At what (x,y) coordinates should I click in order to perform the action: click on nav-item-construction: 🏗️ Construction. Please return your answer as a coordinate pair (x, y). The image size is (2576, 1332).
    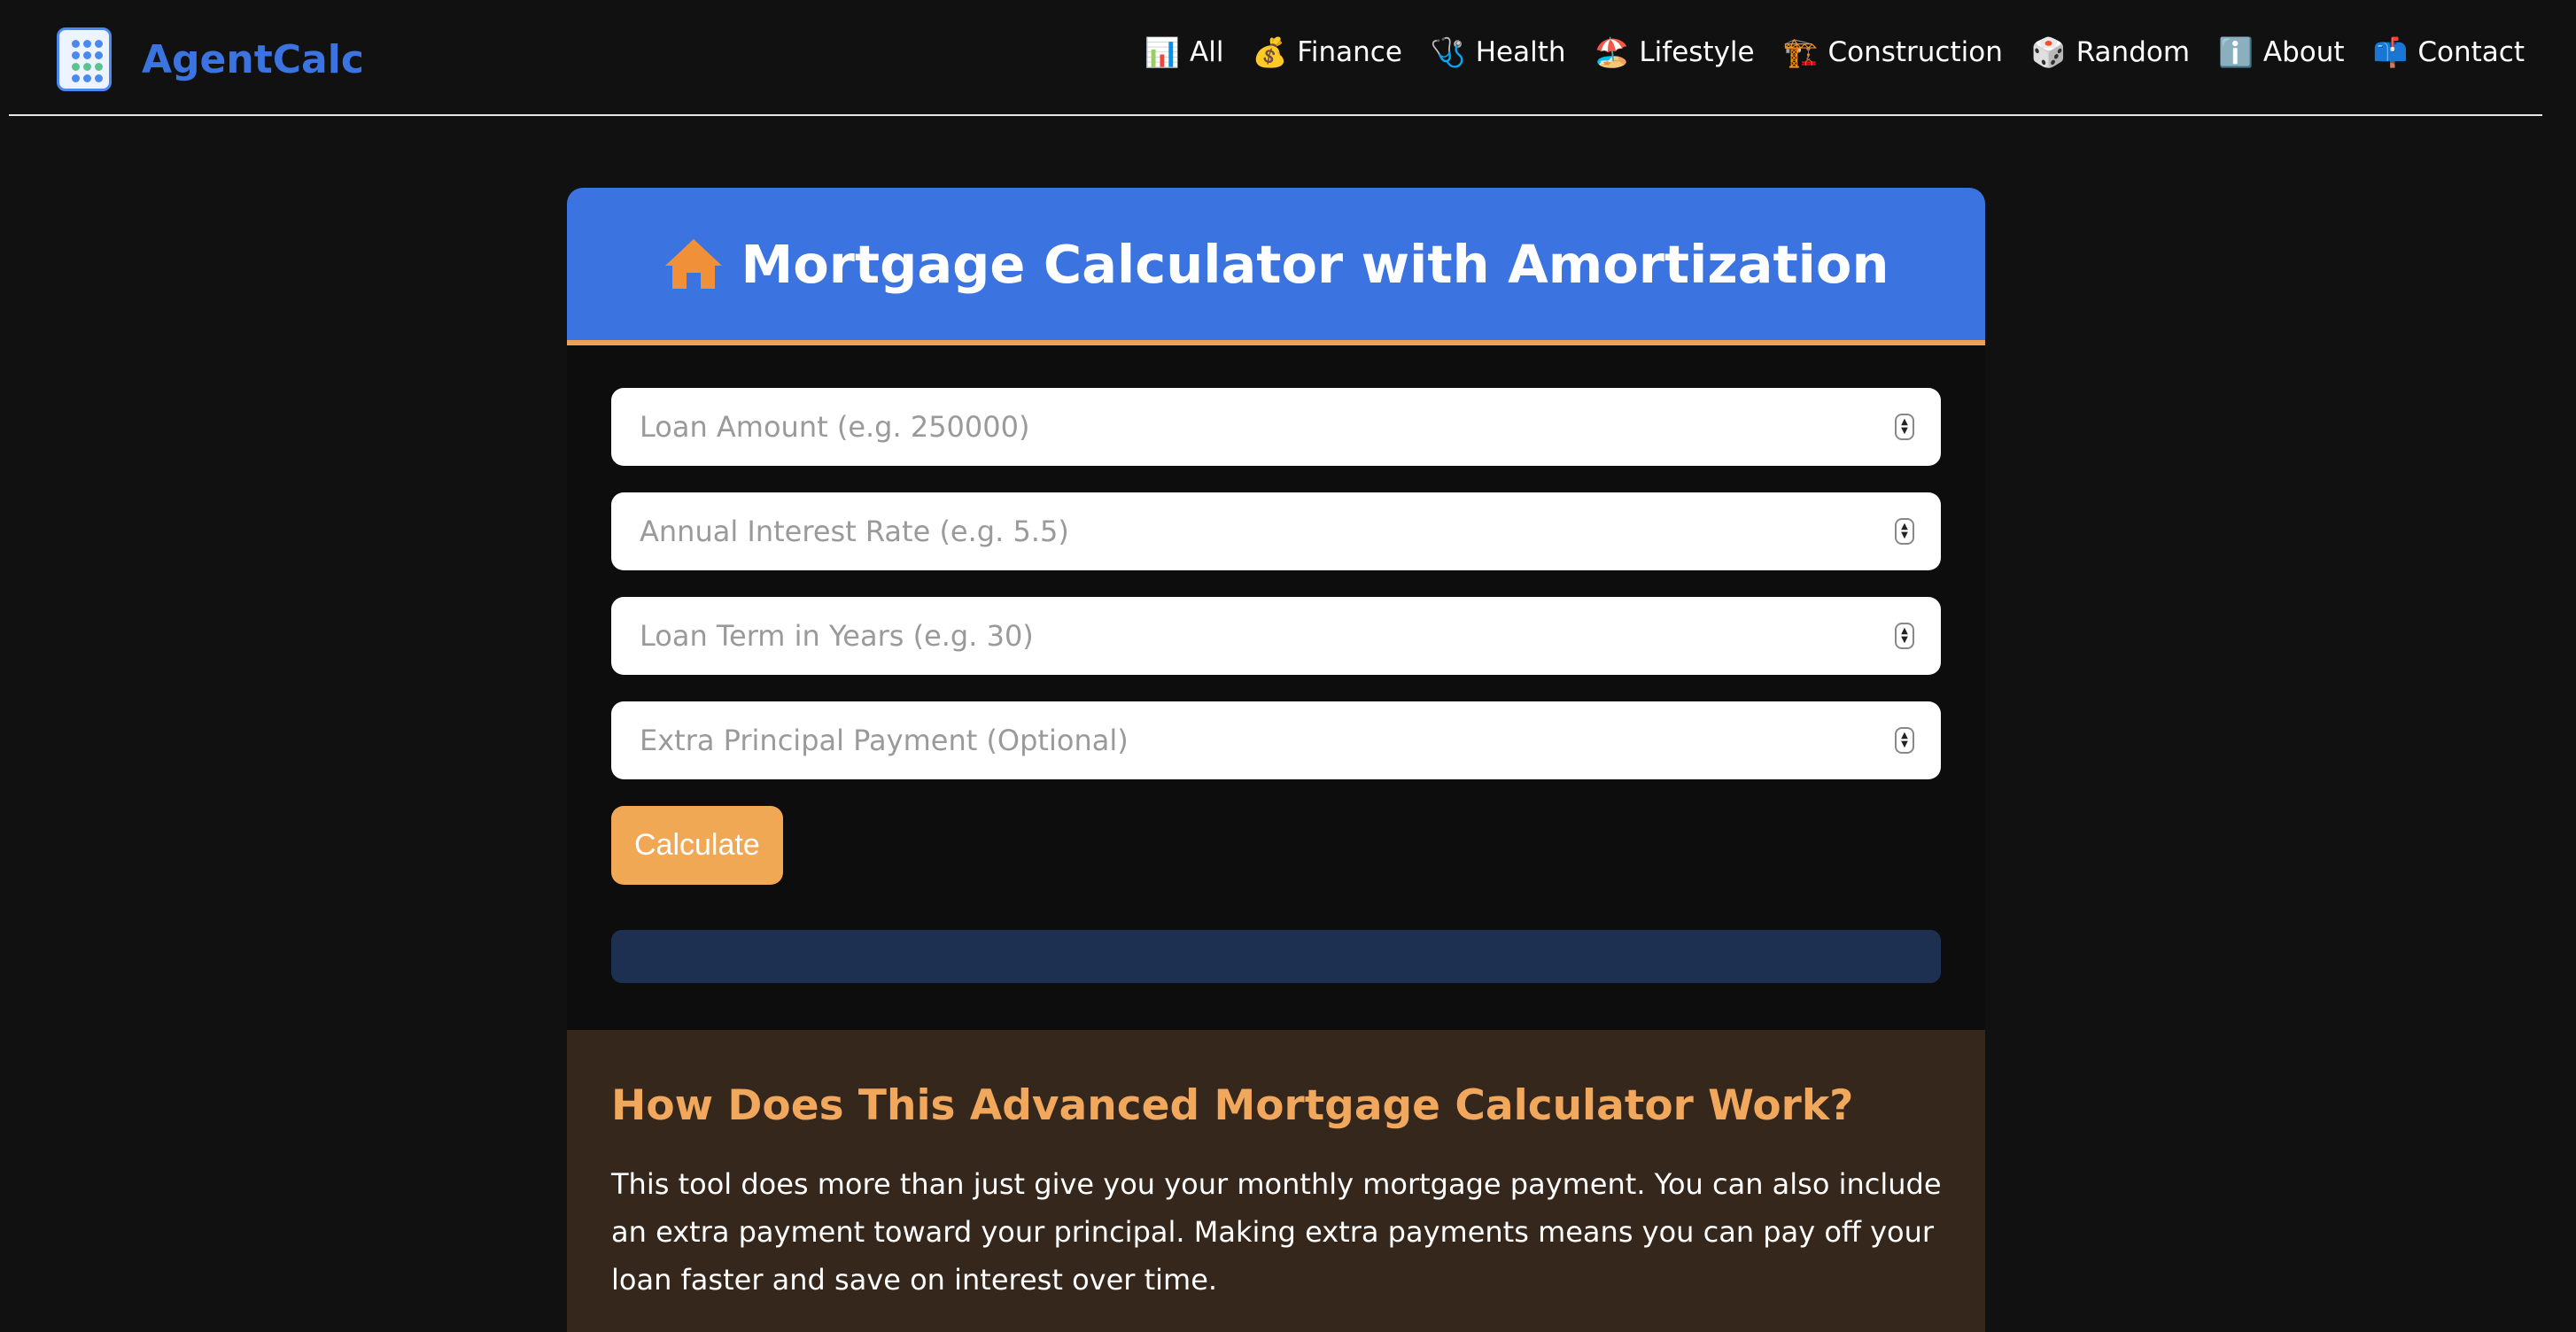
    Looking at the image, I should click on (1893, 52).